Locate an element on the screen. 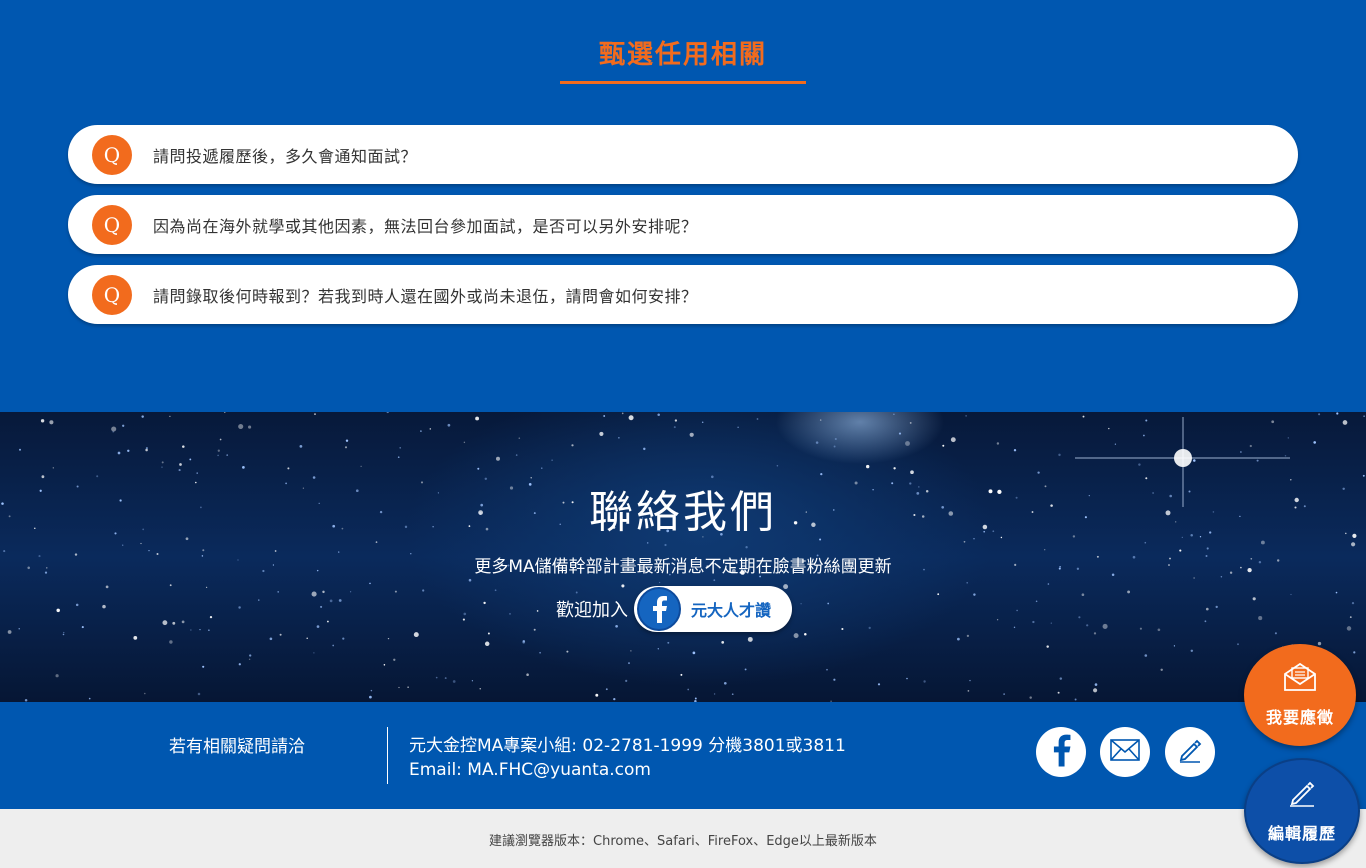 This screenshot has height=868, width=1366. envelope-open-icon is located at coordinates (1300, 679).